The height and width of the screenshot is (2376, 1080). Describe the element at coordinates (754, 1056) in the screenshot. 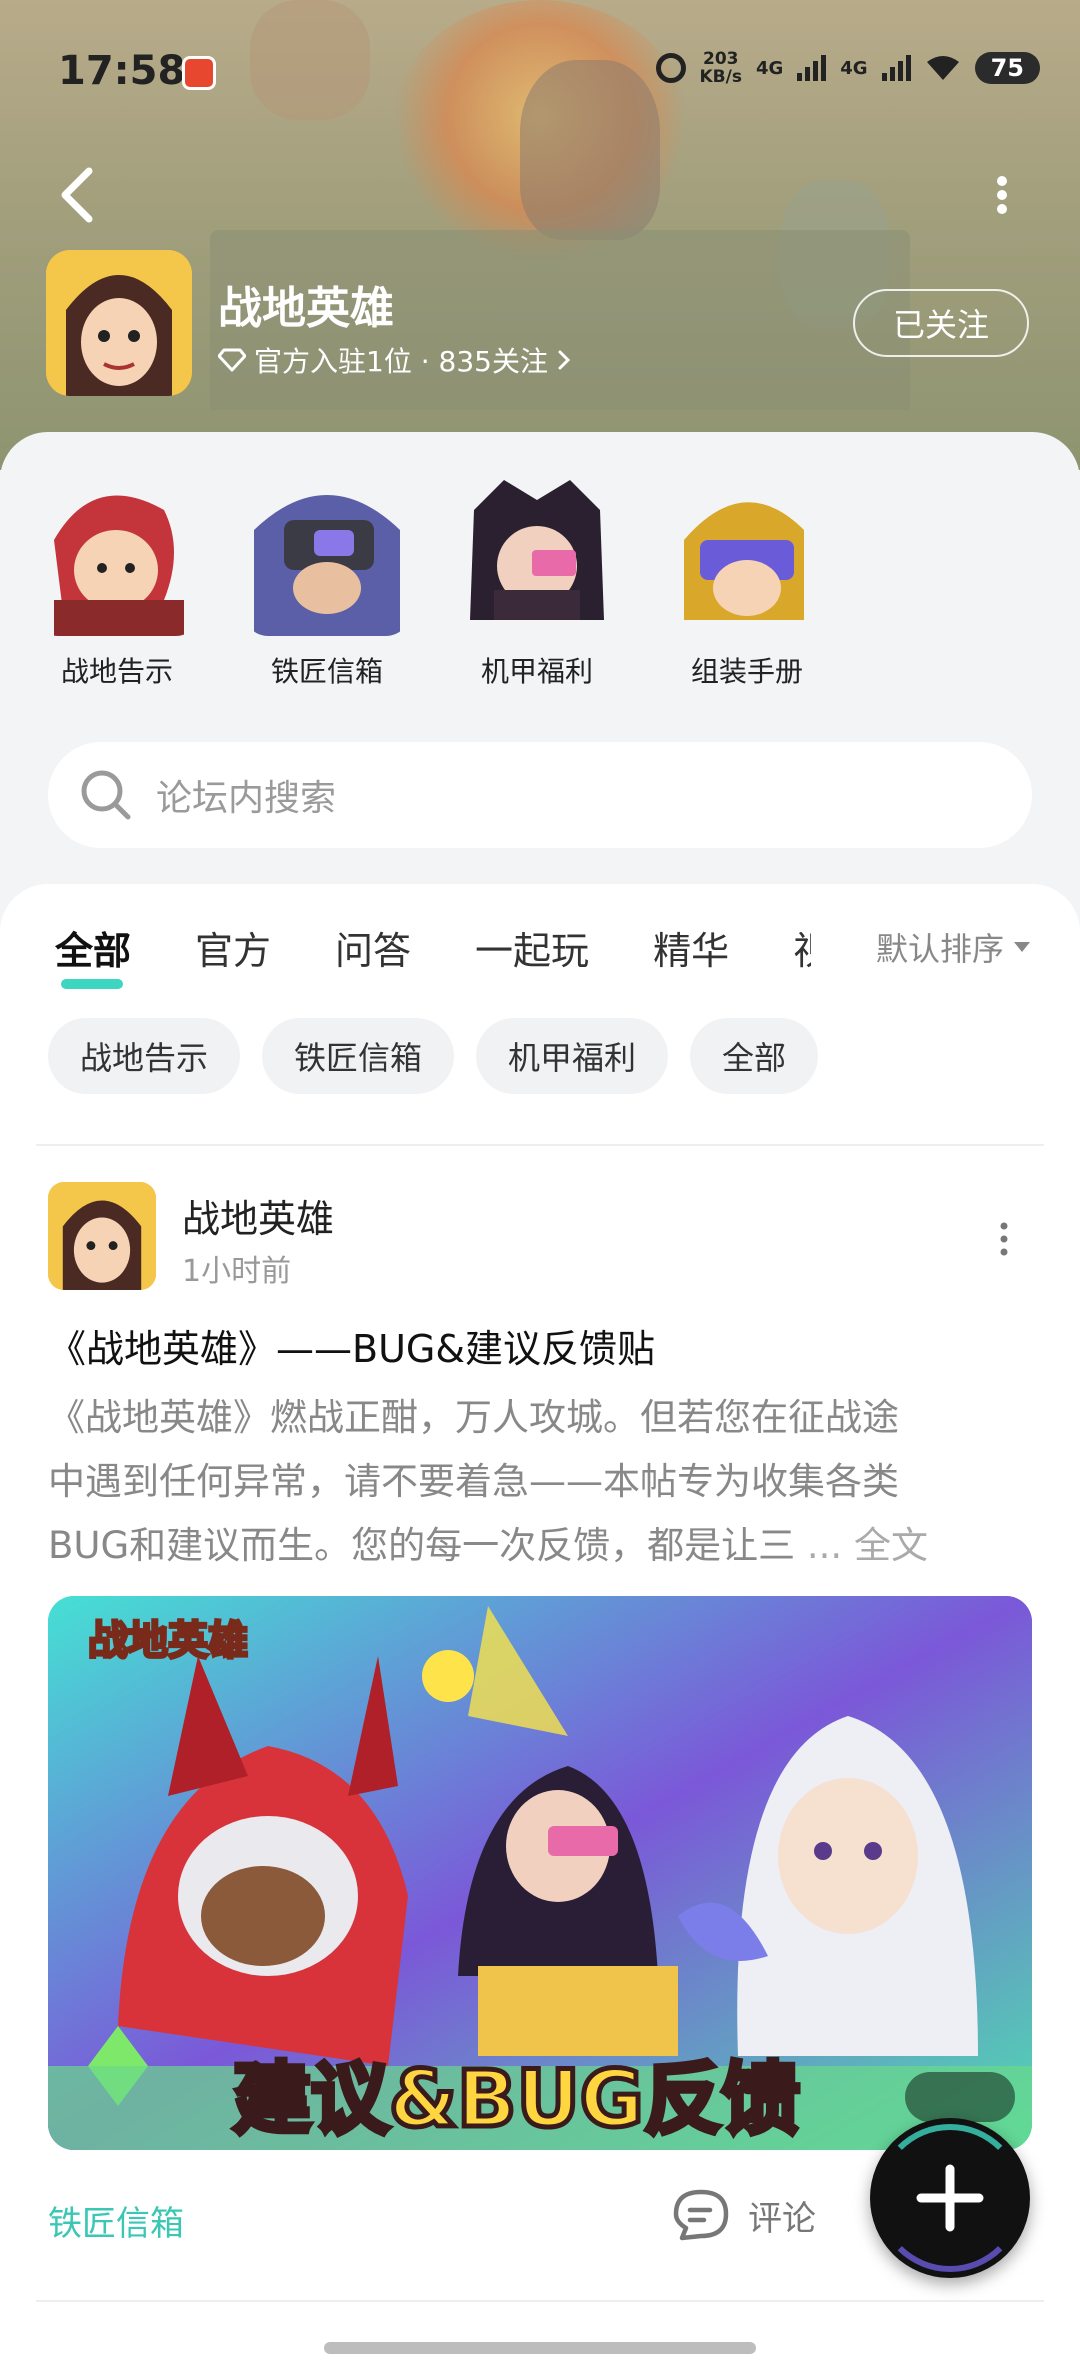

I see `chip-all: 全部` at that location.